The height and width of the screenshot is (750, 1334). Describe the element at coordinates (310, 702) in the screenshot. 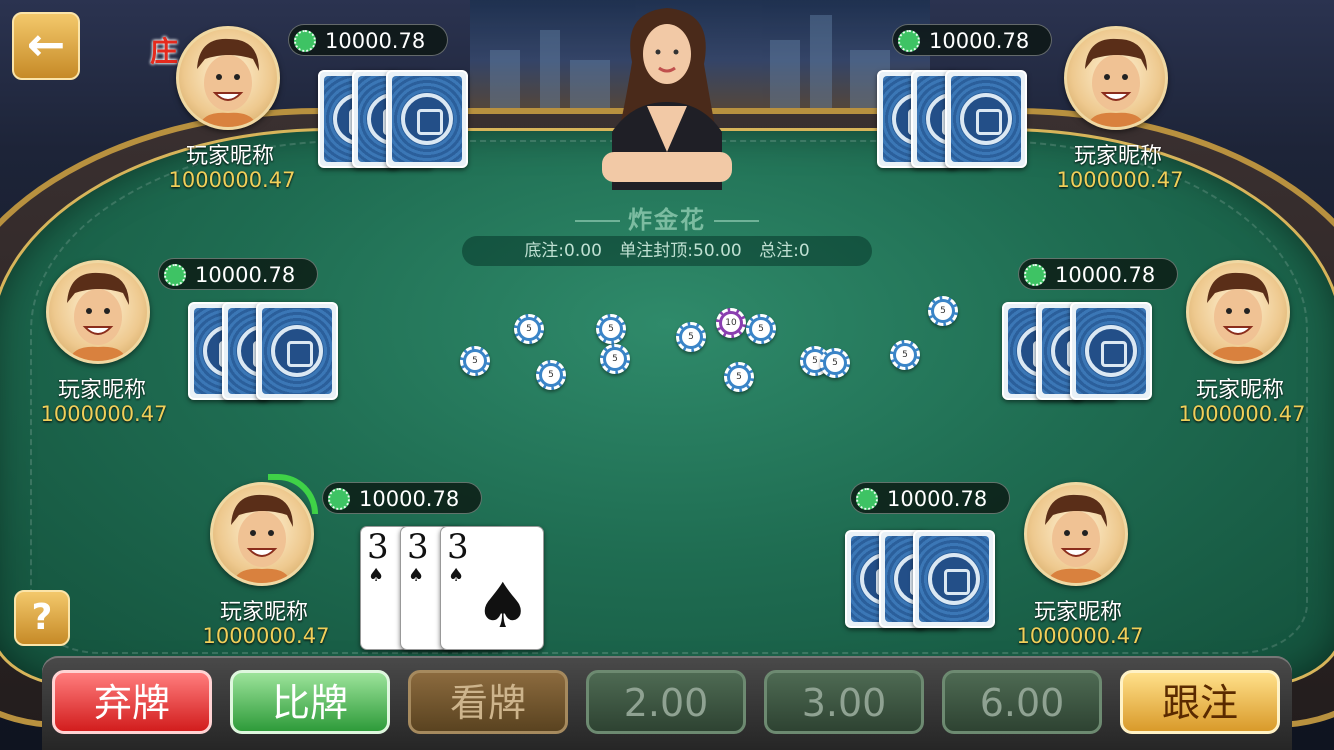

I see `compare-button: 比牌` at that location.